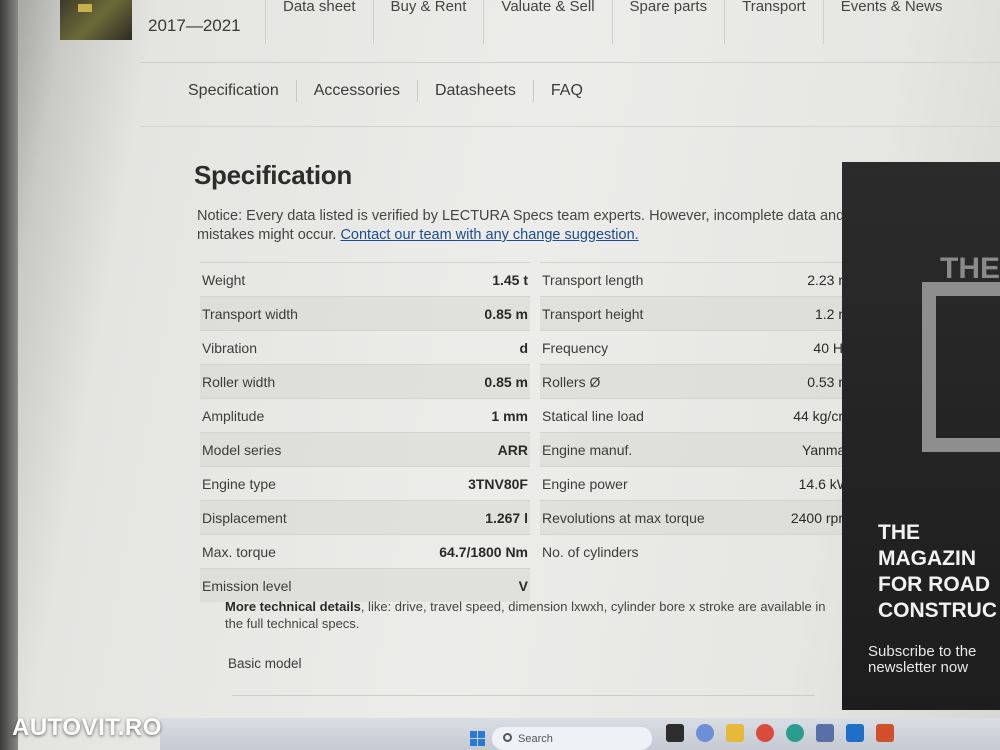 Image resolution: width=1000 pixels, height=750 pixels. What do you see at coordinates (570, 62) in the screenshot?
I see `top-divider` at bounding box center [570, 62].